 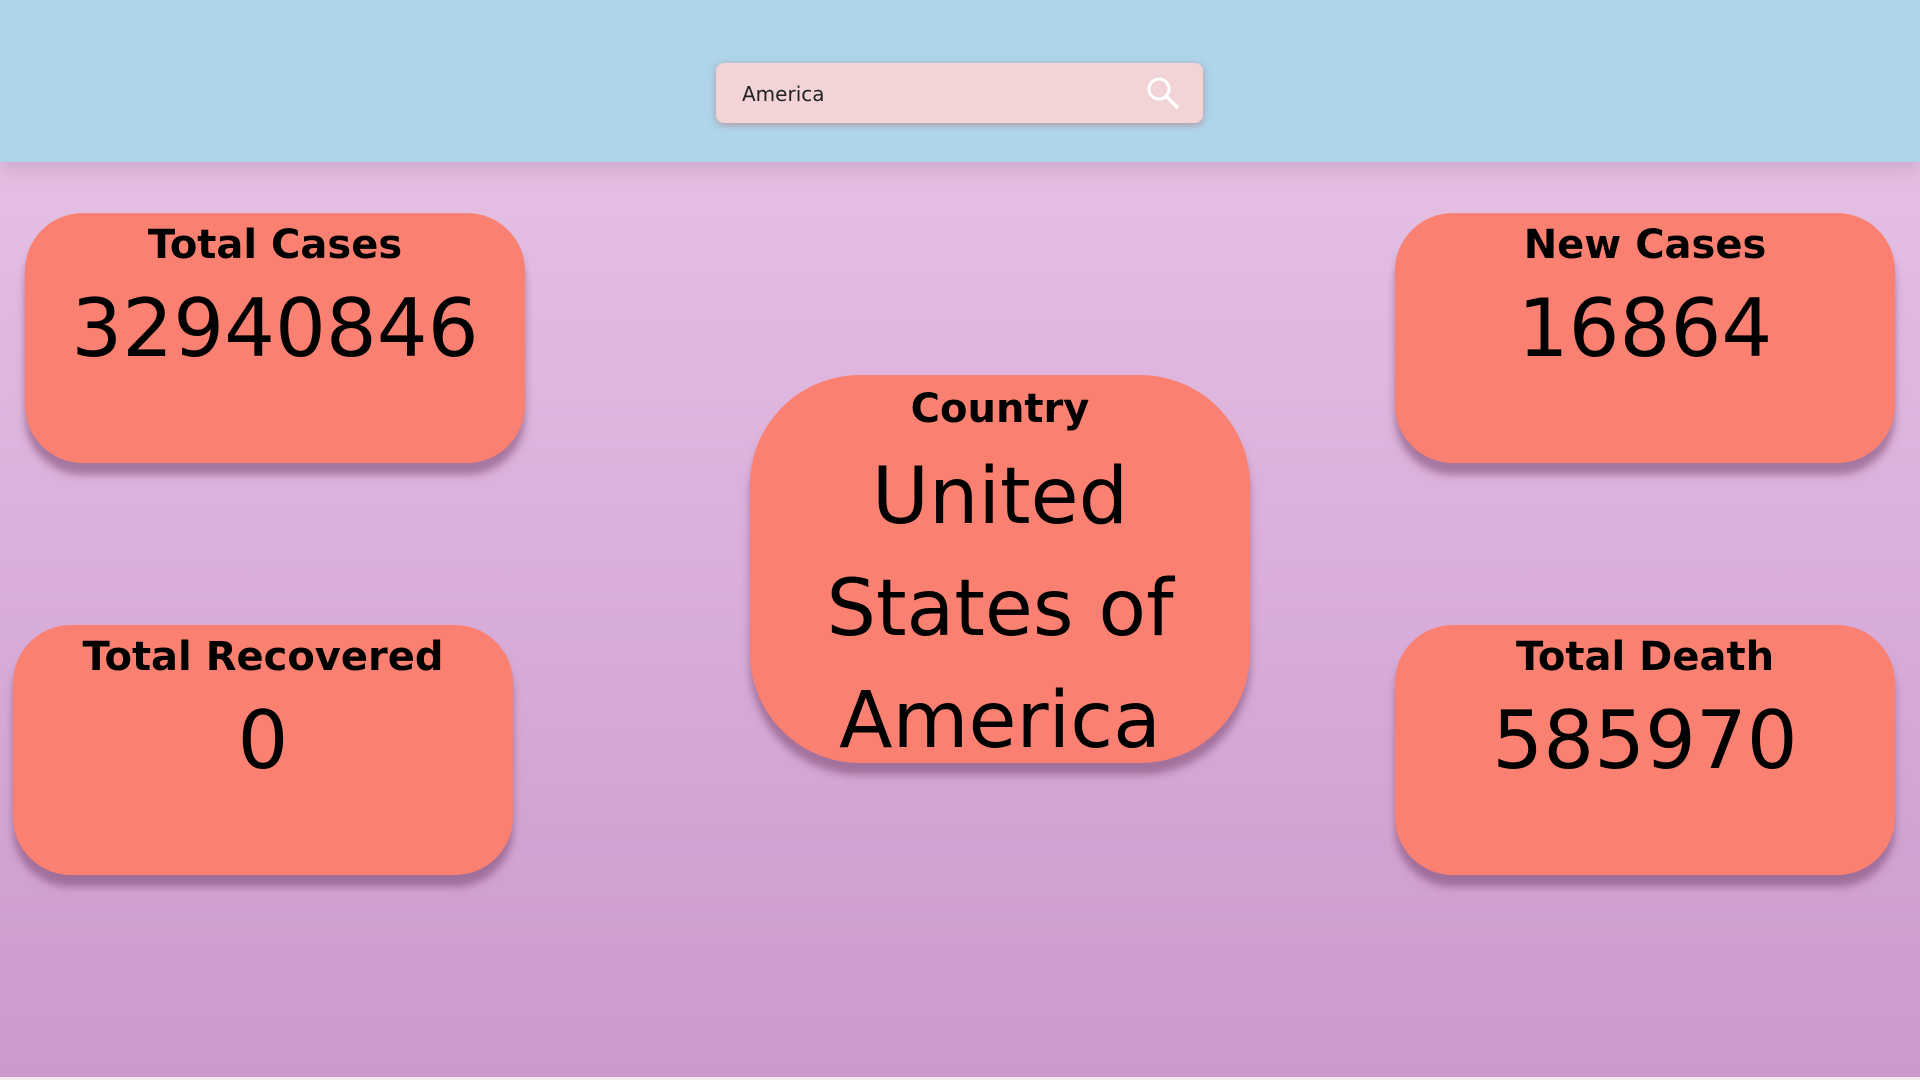 What do you see at coordinates (275, 328) in the screenshot?
I see `total-cases-value: 32940846` at bounding box center [275, 328].